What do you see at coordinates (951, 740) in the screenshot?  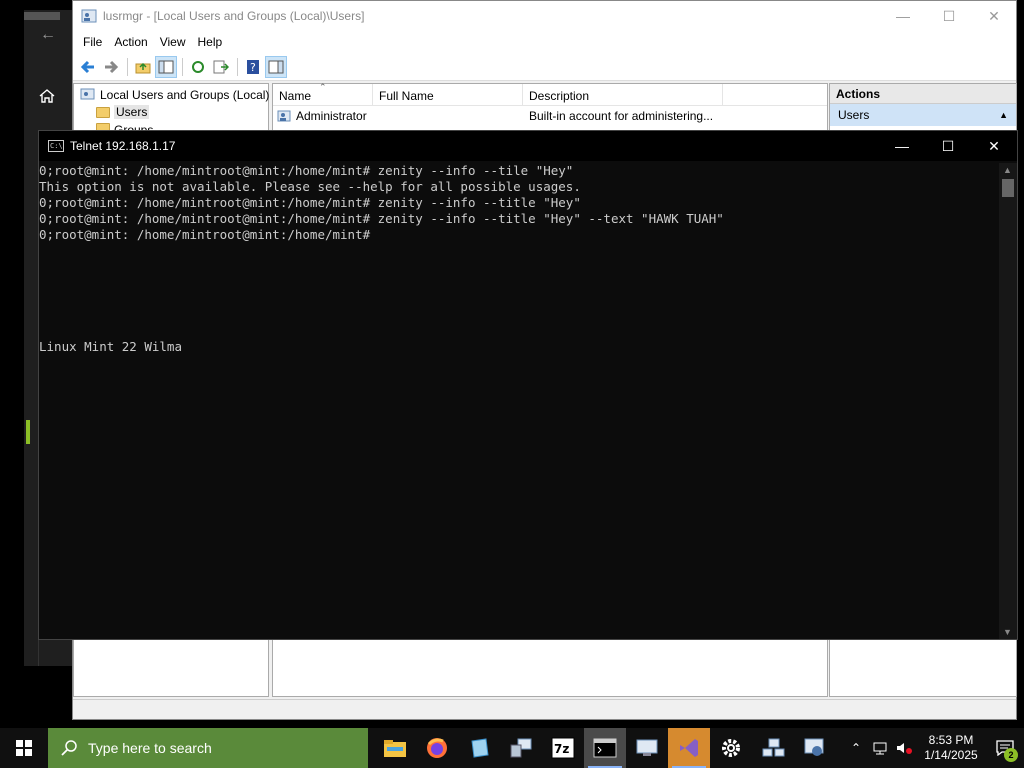 I see `clock-time: 8:53 PM` at bounding box center [951, 740].